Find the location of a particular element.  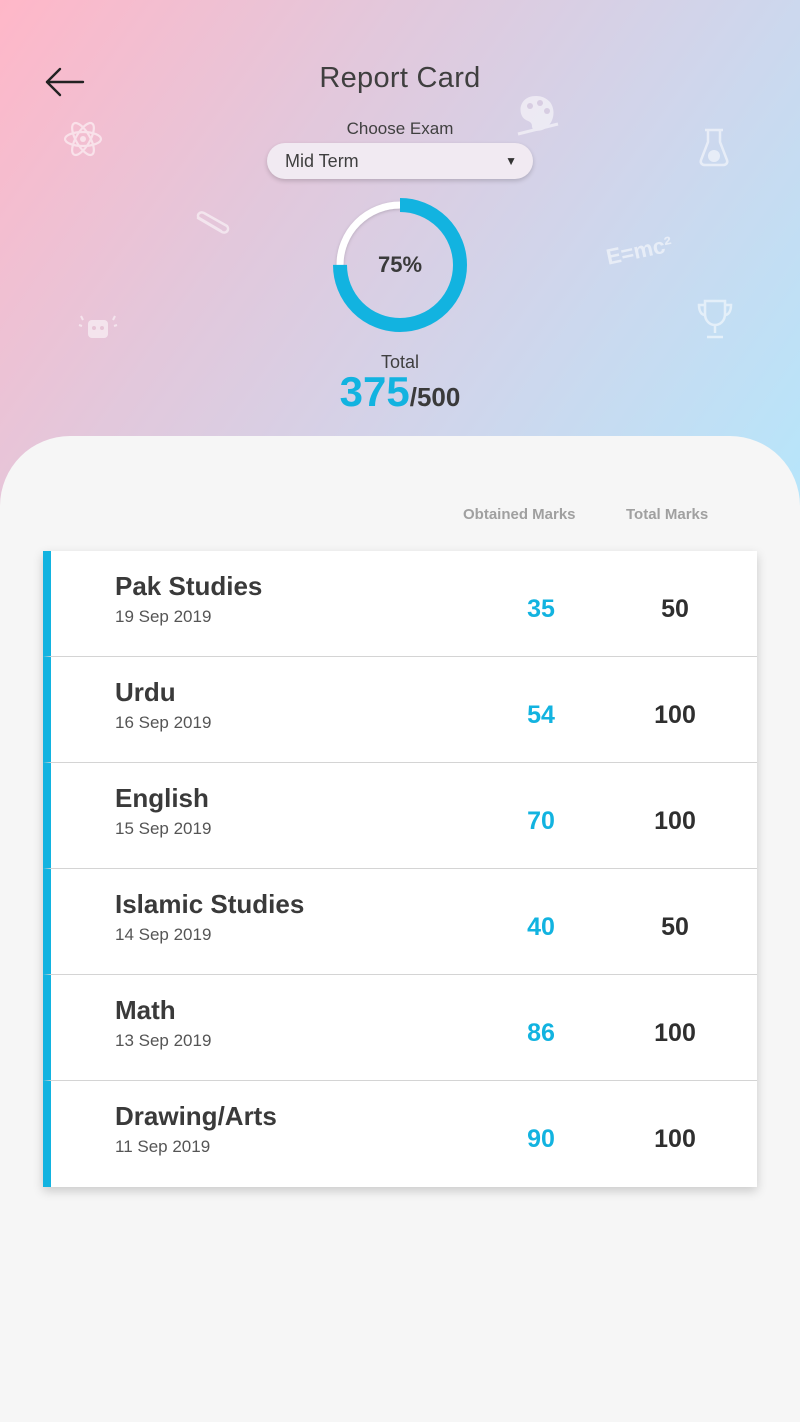

subject-name: Pak Studies is located at coordinates (189, 586).